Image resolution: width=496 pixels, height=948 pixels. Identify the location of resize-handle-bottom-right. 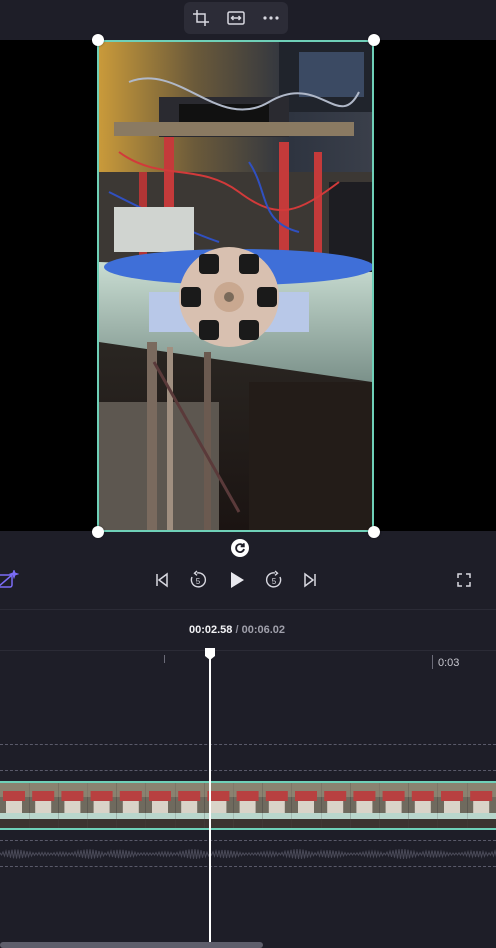
(374, 532).